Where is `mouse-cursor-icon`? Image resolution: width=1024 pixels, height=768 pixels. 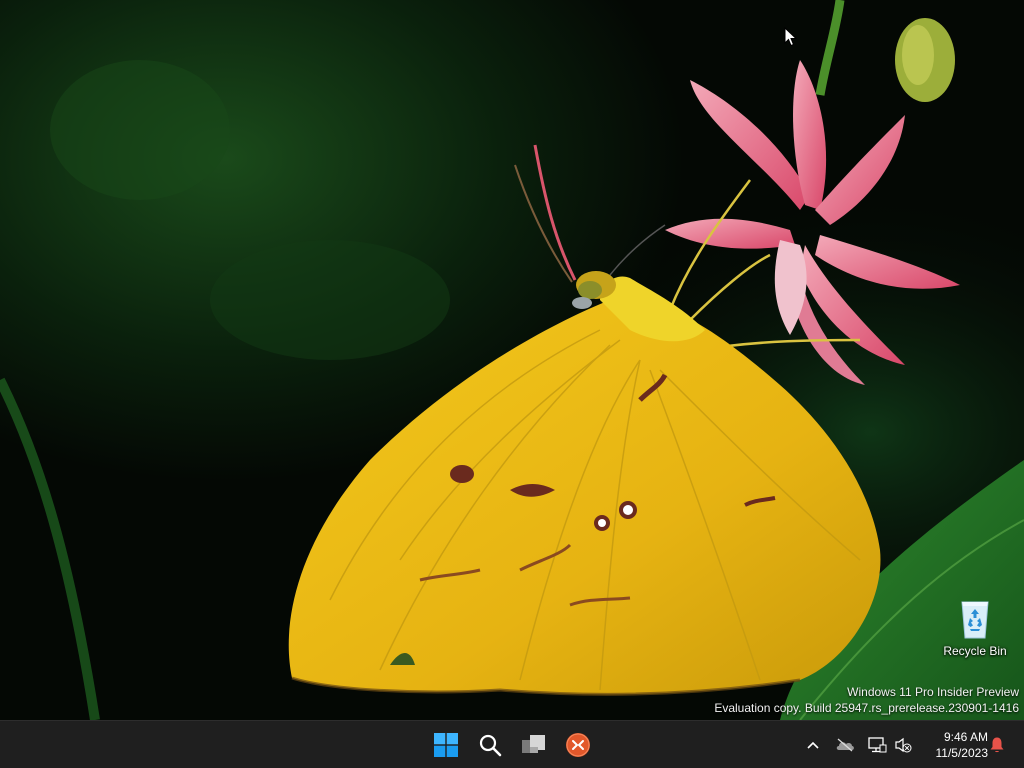 mouse-cursor-icon is located at coordinates (791, 37).